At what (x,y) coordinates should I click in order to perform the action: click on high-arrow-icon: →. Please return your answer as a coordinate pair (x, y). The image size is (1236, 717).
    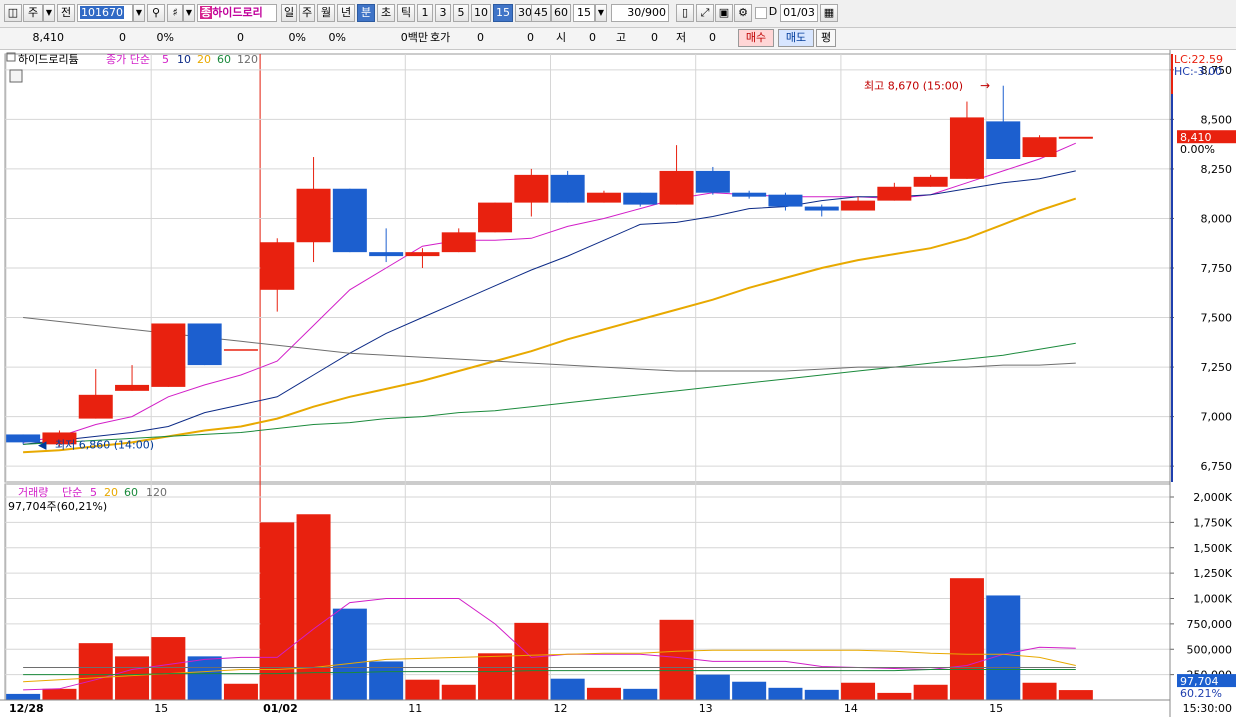
    Looking at the image, I should click on (985, 86).